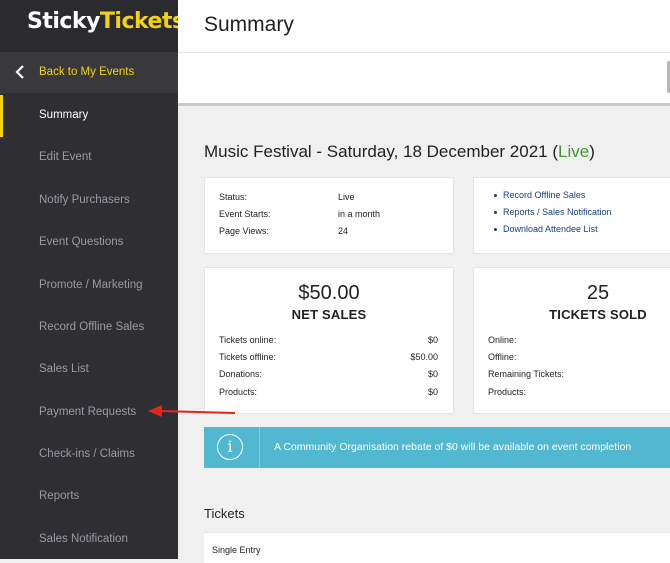 The width and height of the screenshot is (670, 563). What do you see at coordinates (424, 79) in the screenshot?
I see `toolbar` at bounding box center [424, 79].